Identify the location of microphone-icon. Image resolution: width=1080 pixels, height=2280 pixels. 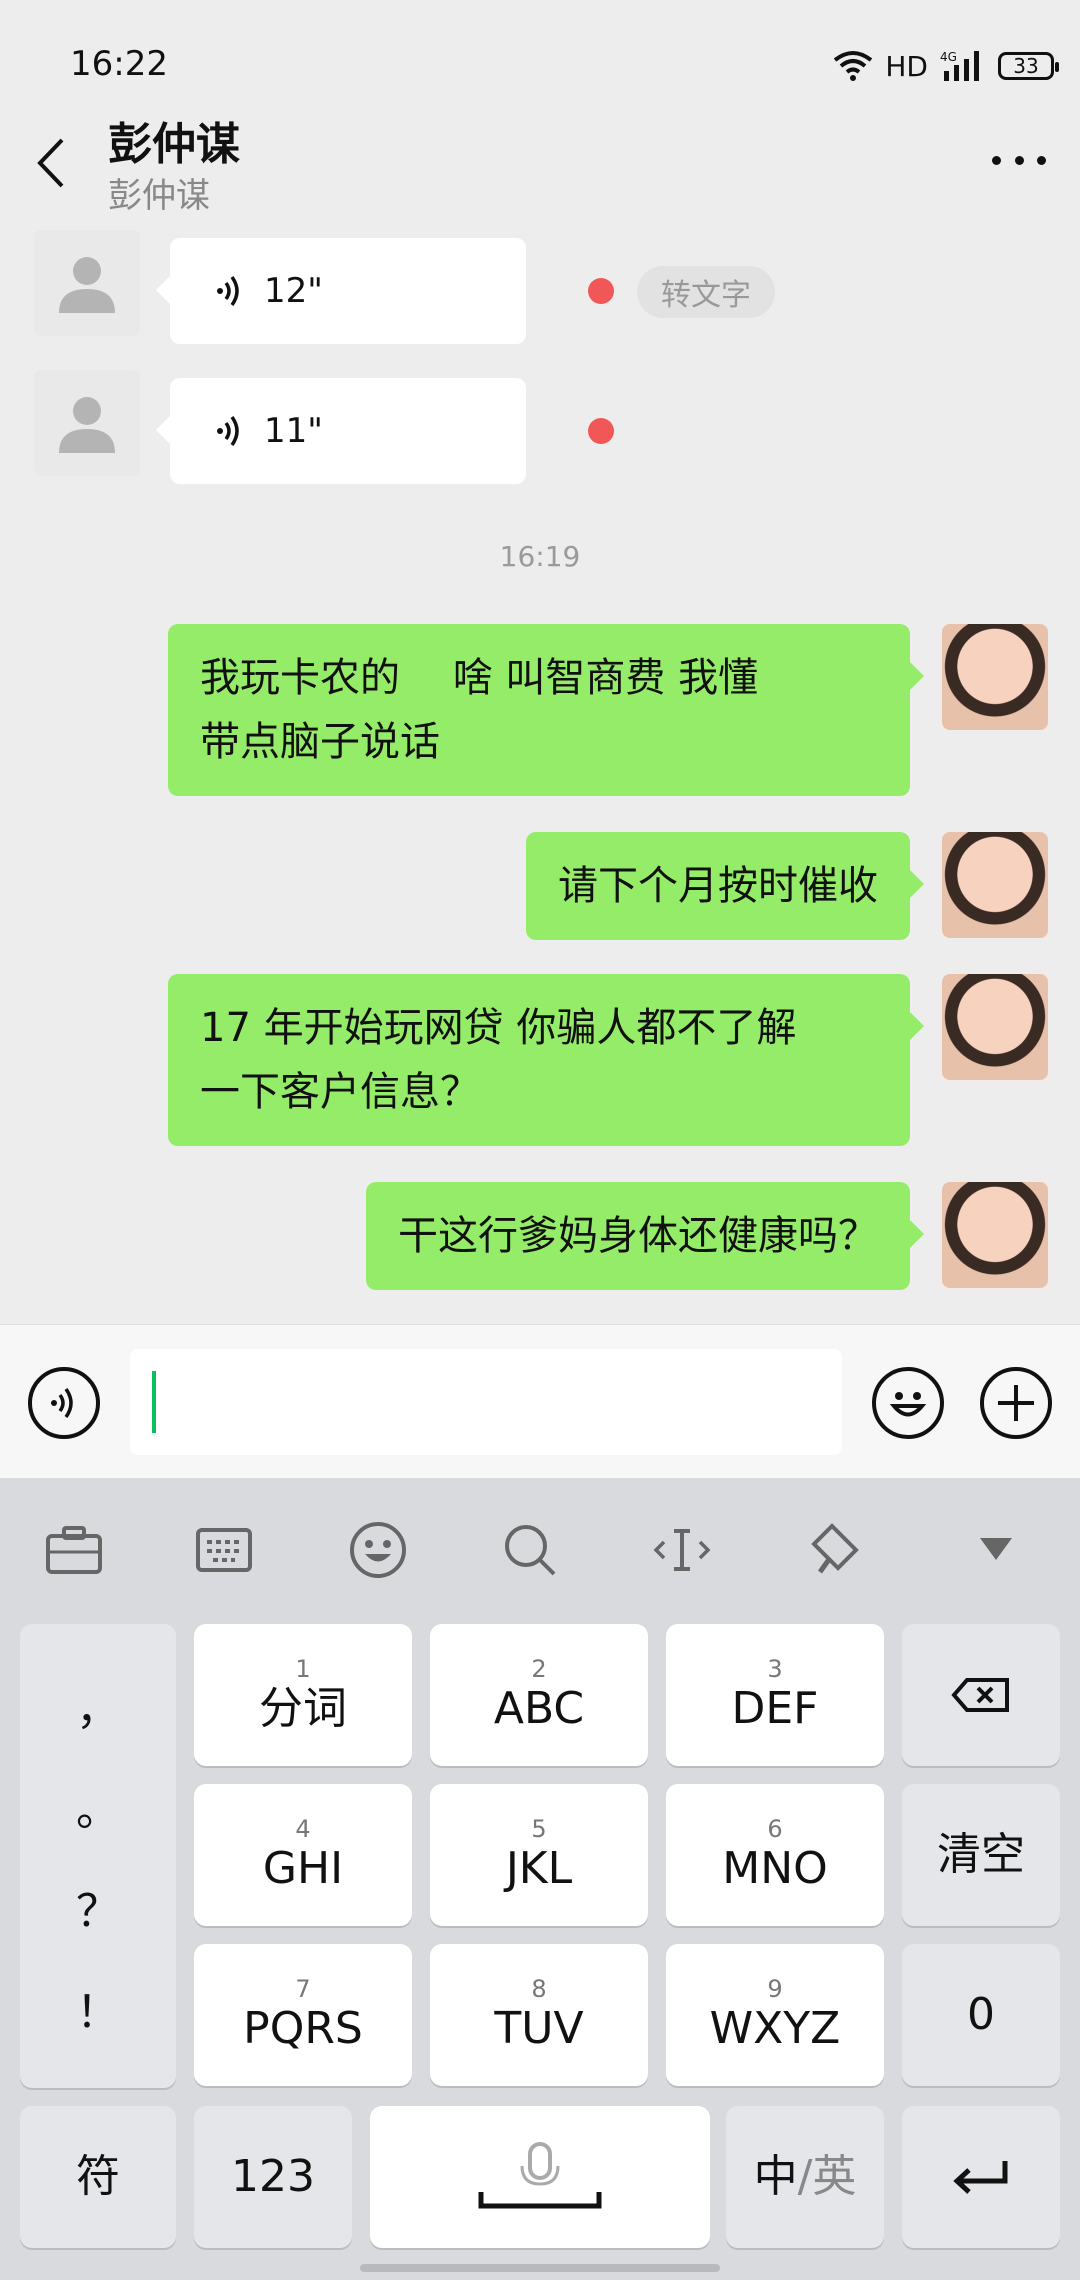
(540, 2175).